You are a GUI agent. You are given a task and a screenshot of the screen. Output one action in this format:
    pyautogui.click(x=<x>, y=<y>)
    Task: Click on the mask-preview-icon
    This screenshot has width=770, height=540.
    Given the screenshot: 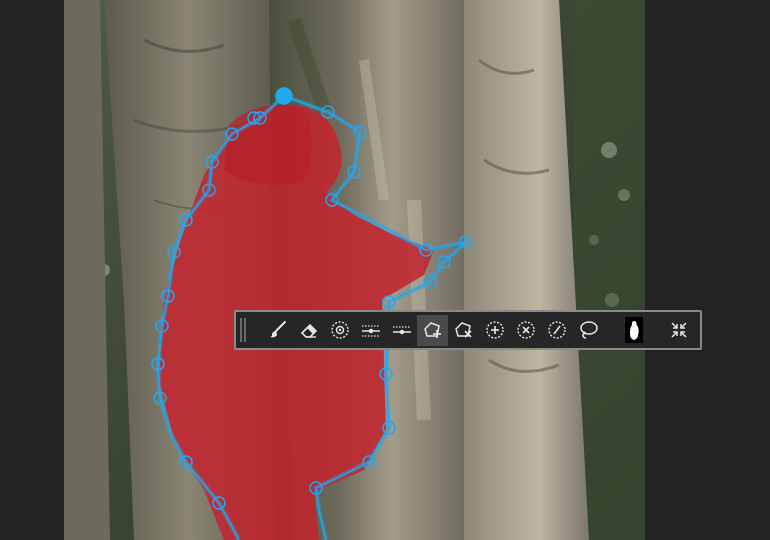 What is the action you would take?
    pyautogui.click(x=634, y=330)
    